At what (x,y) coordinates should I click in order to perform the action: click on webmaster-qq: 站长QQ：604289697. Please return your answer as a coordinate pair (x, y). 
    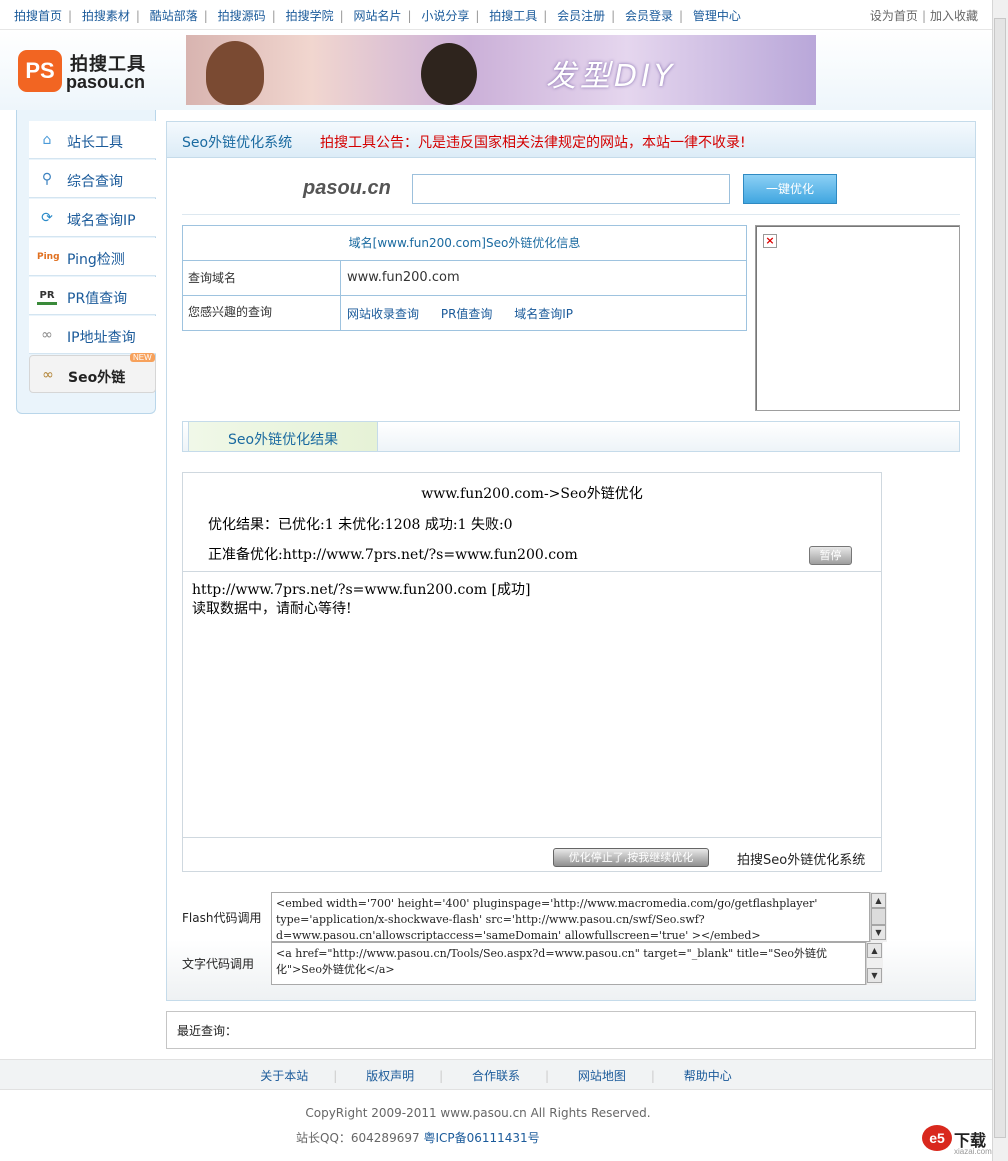
    Looking at the image, I should click on (358, 1138).